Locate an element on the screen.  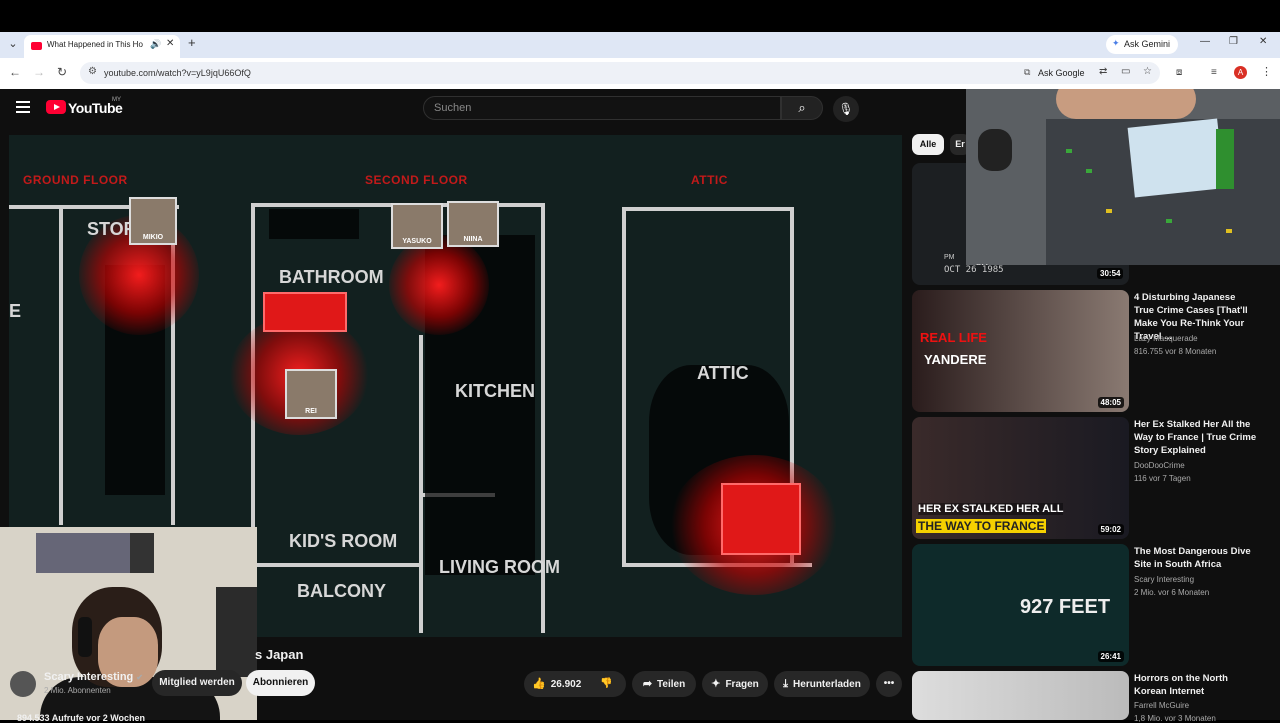
recommendation-meta: 2 Mio. vor 6 Monaten is located at coordinates (1172, 592).